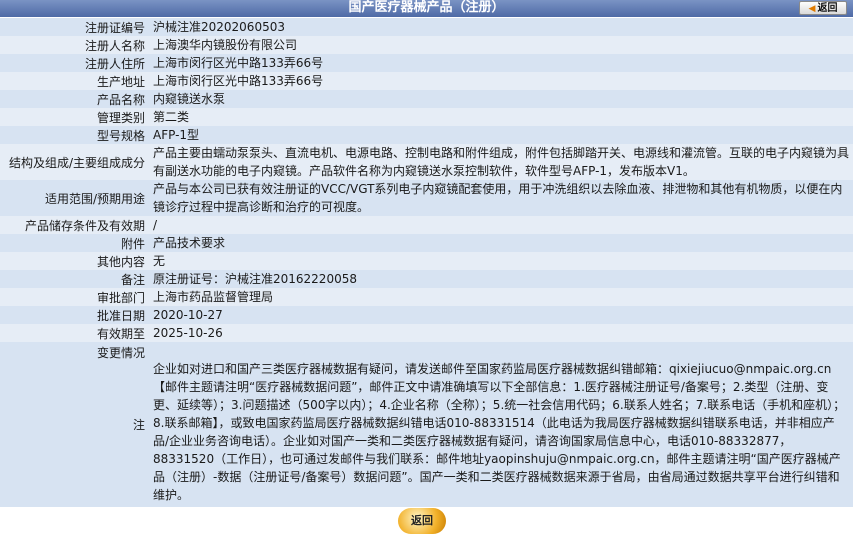 The height and width of the screenshot is (535, 853). I want to click on row-model-spec: 型号规格 AFP-1型, so click(426, 135).